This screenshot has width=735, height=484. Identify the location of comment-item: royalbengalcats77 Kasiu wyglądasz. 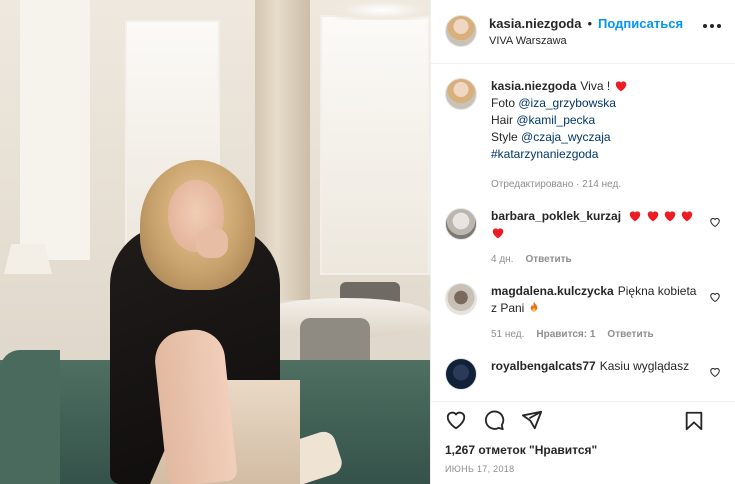
(583, 373).